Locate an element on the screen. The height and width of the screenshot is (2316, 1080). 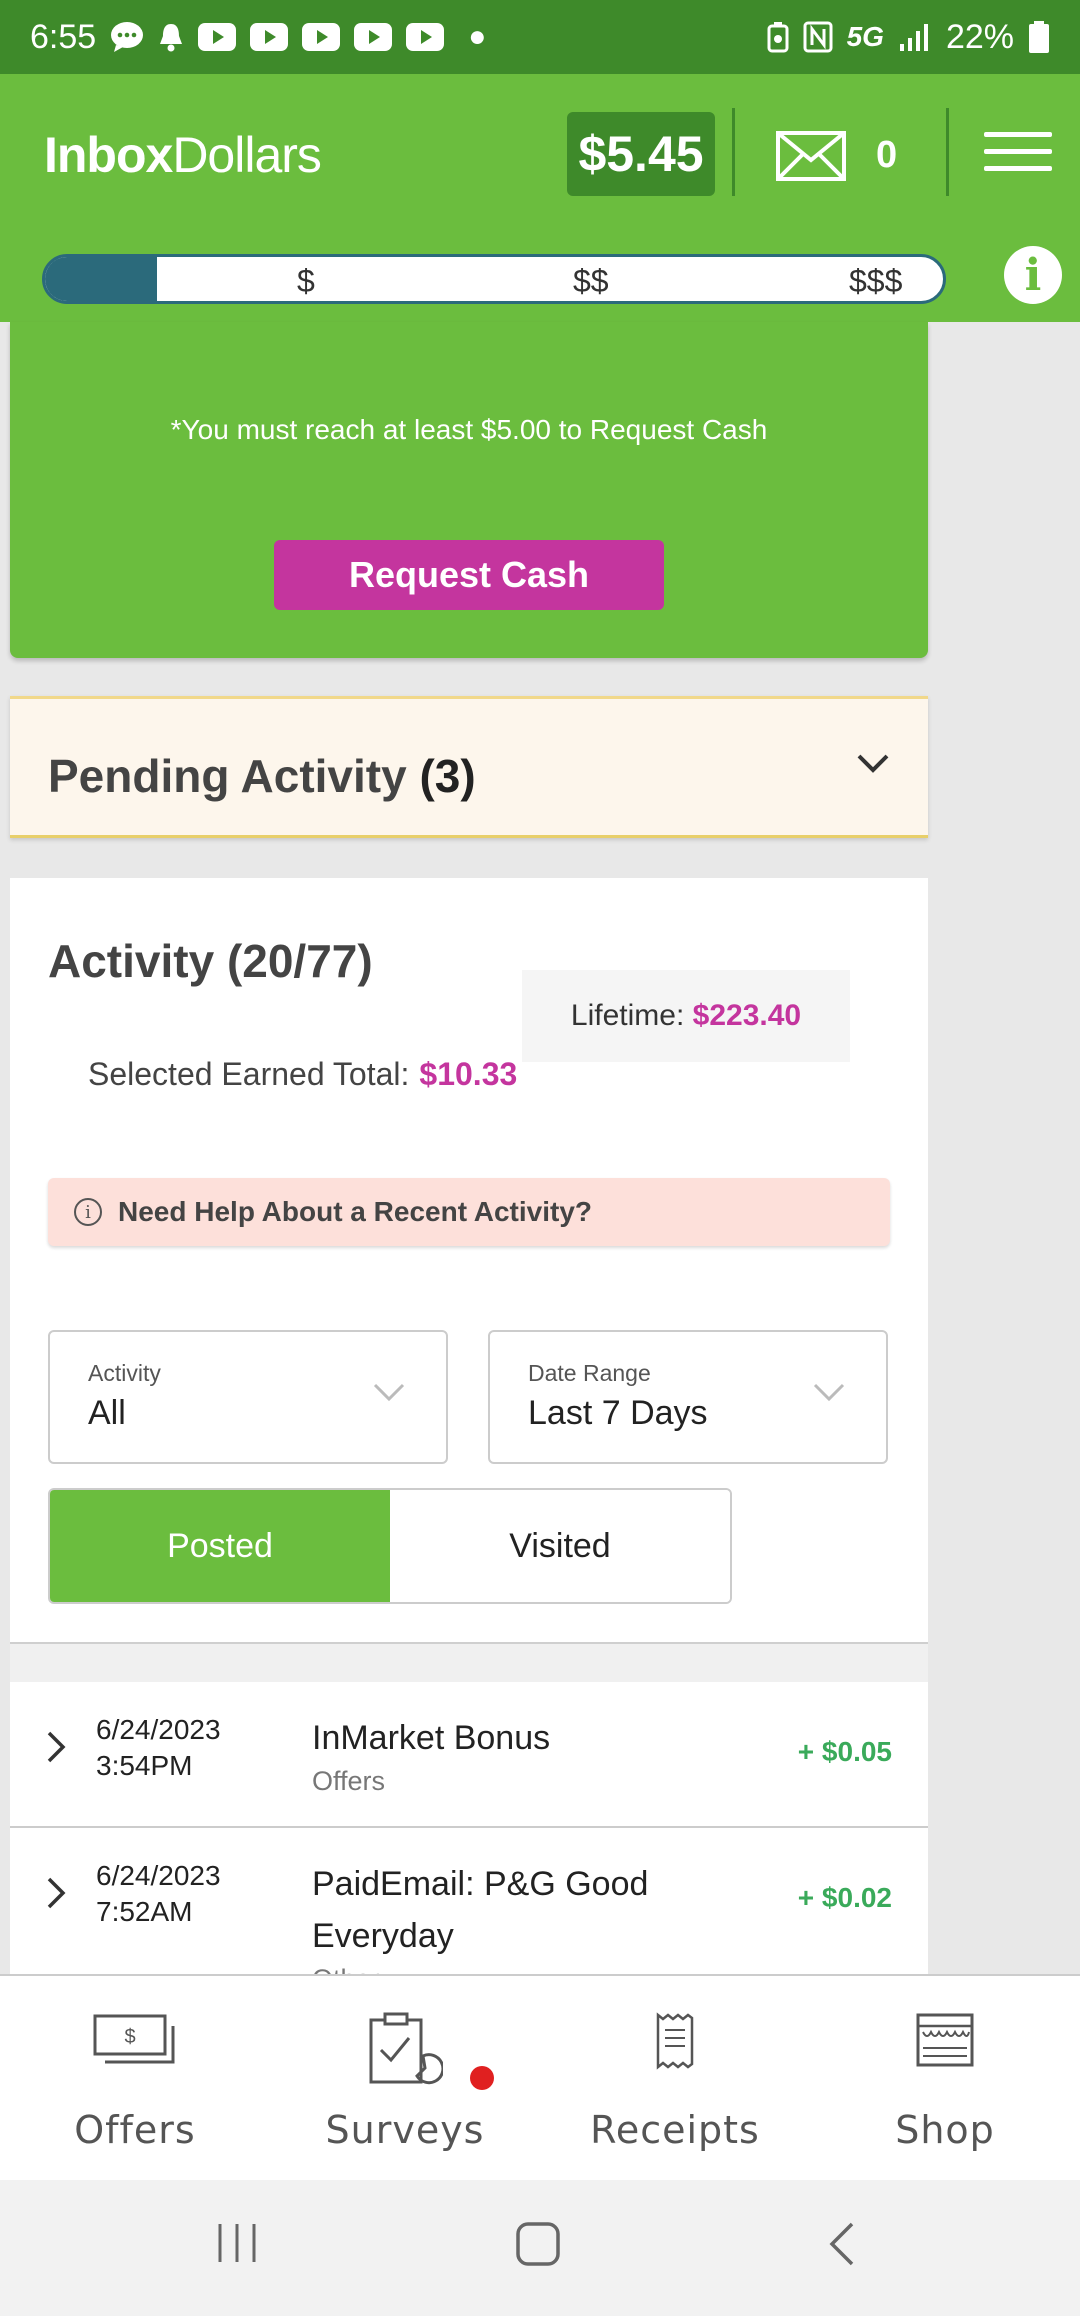
activity-filter-value: All is located at coordinates (107, 1413).